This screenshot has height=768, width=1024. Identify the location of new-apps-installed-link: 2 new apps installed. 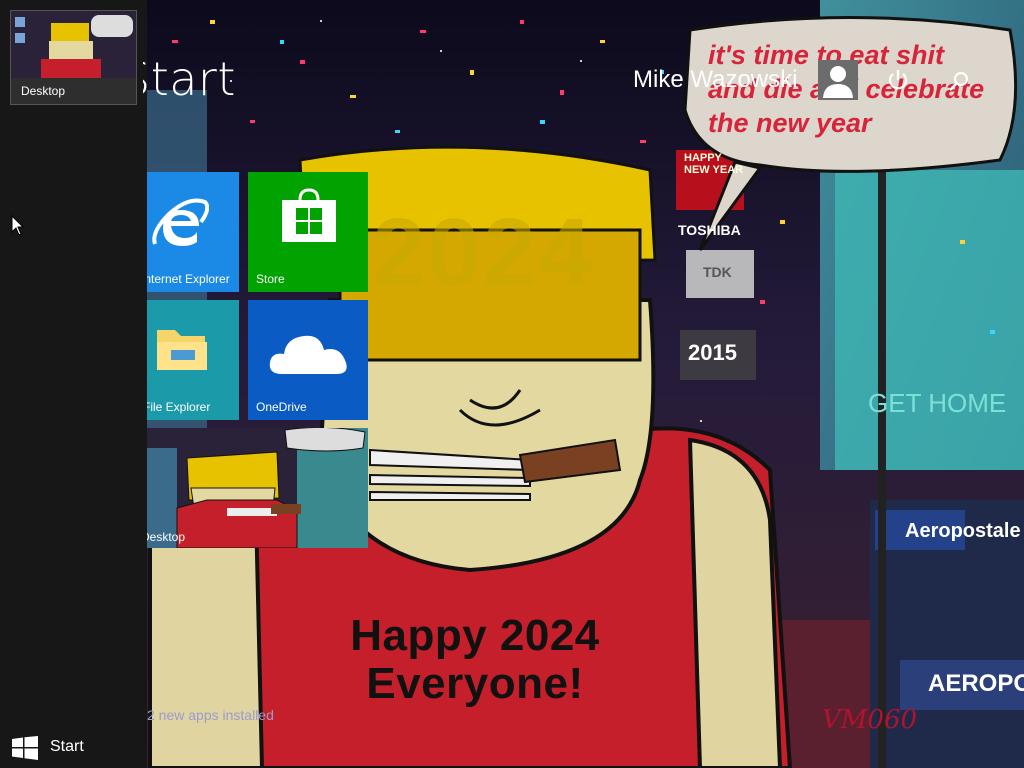
(227, 715).